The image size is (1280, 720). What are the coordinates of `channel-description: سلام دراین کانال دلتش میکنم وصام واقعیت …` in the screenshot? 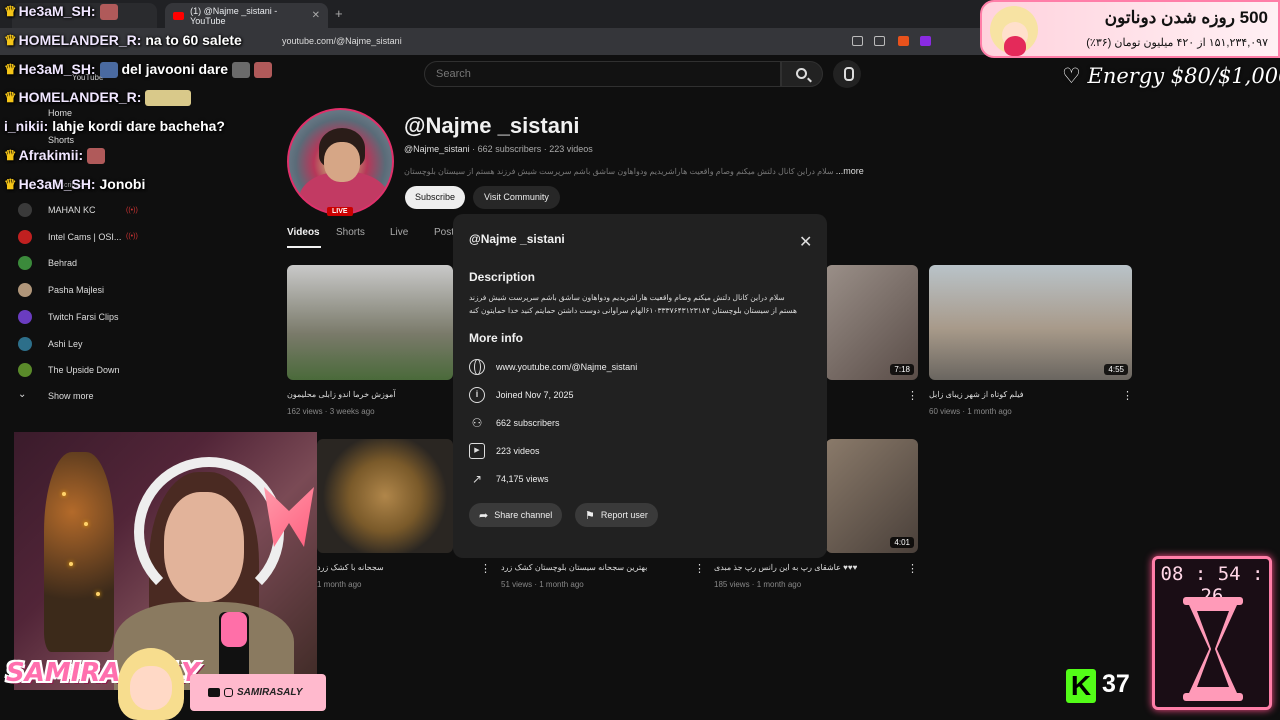 It's located at (634, 171).